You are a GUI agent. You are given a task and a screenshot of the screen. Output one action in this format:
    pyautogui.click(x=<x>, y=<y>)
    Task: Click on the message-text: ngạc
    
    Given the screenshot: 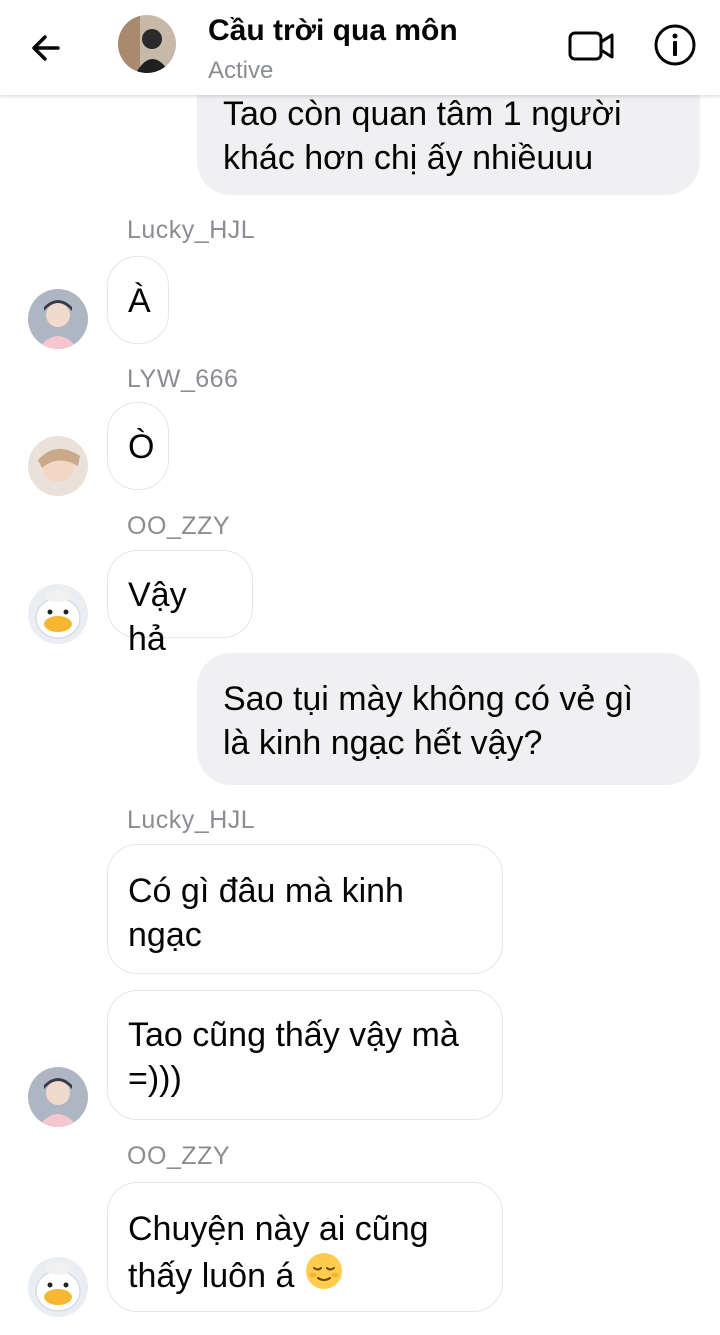 What is the action you would take?
    pyautogui.click(x=165, y=935)
    